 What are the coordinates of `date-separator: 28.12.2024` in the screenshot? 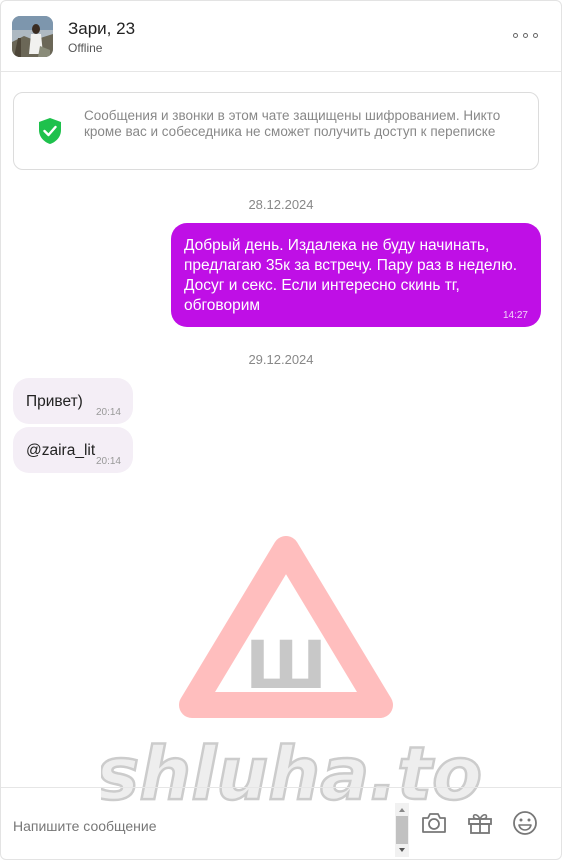 It's located at (281, 204).